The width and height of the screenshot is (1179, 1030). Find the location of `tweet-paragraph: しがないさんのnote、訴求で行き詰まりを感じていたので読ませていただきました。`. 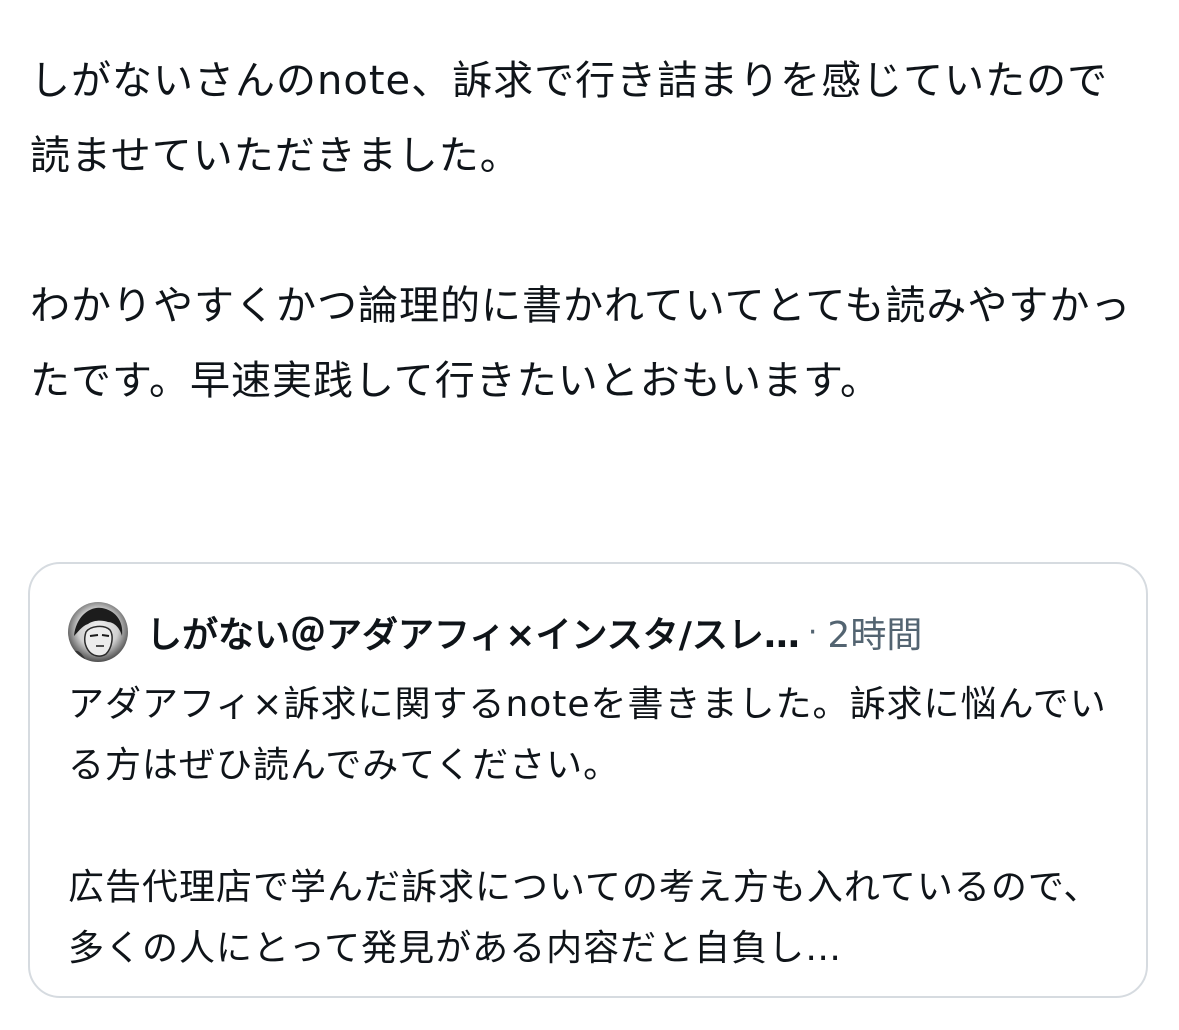

tweet-paragraph: しがないさんのnote、訴求で行き詰まりを感じていたので読ませていただきました。 is located at coordinates (569, 118).